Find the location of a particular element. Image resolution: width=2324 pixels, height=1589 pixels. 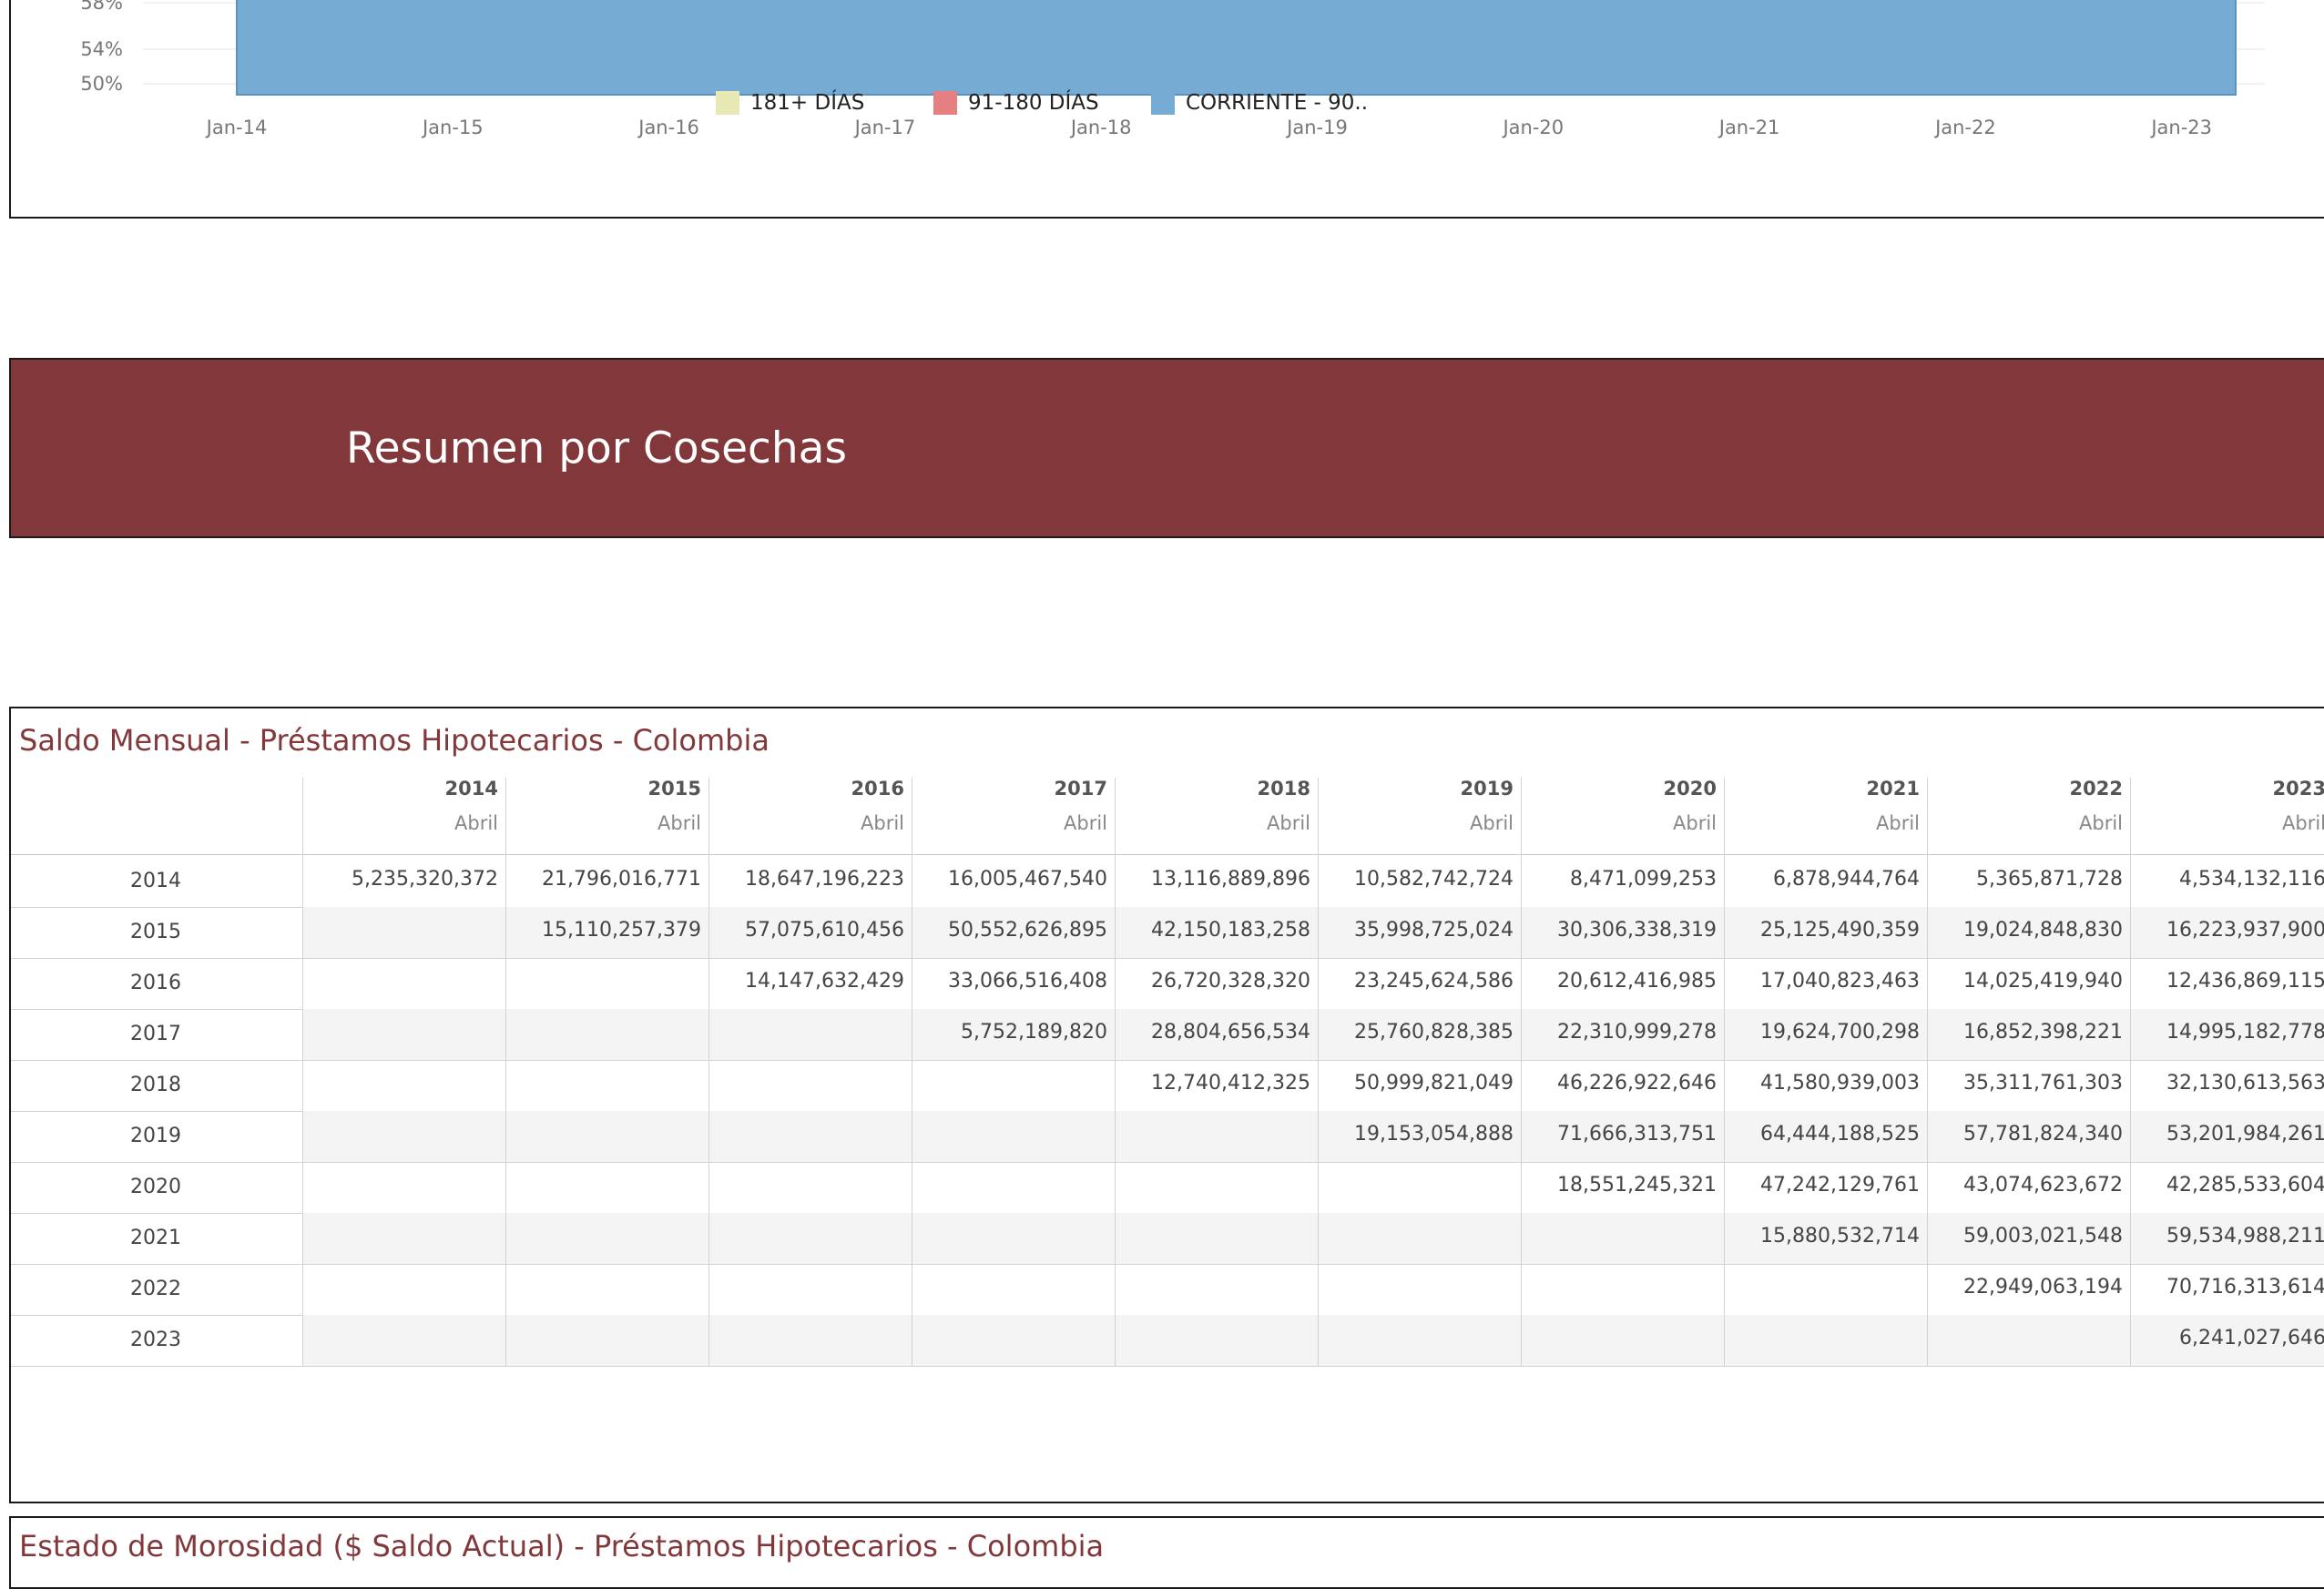

column-header-year: 2020 is located at coordinates (1619, 789).